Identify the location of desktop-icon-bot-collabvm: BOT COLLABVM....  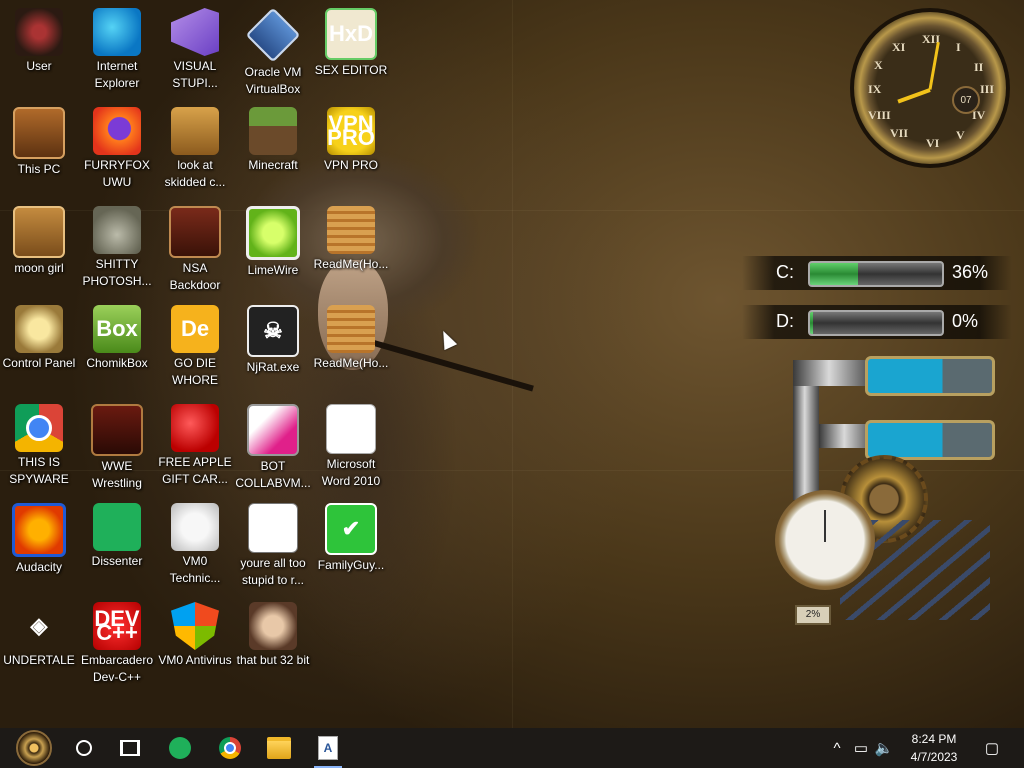
(273, 448).